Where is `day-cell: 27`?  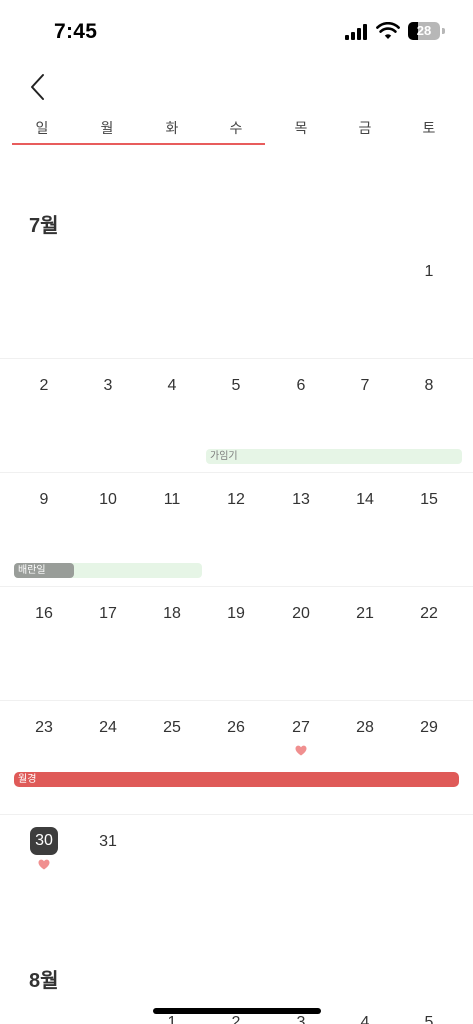
day-cell: 27 is located at coordinates (301, 728).